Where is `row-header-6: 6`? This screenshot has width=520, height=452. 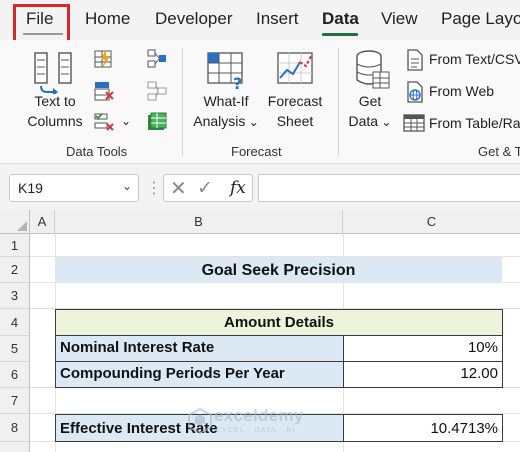
row-header-6: 6 is located at coordinates (15, 375).